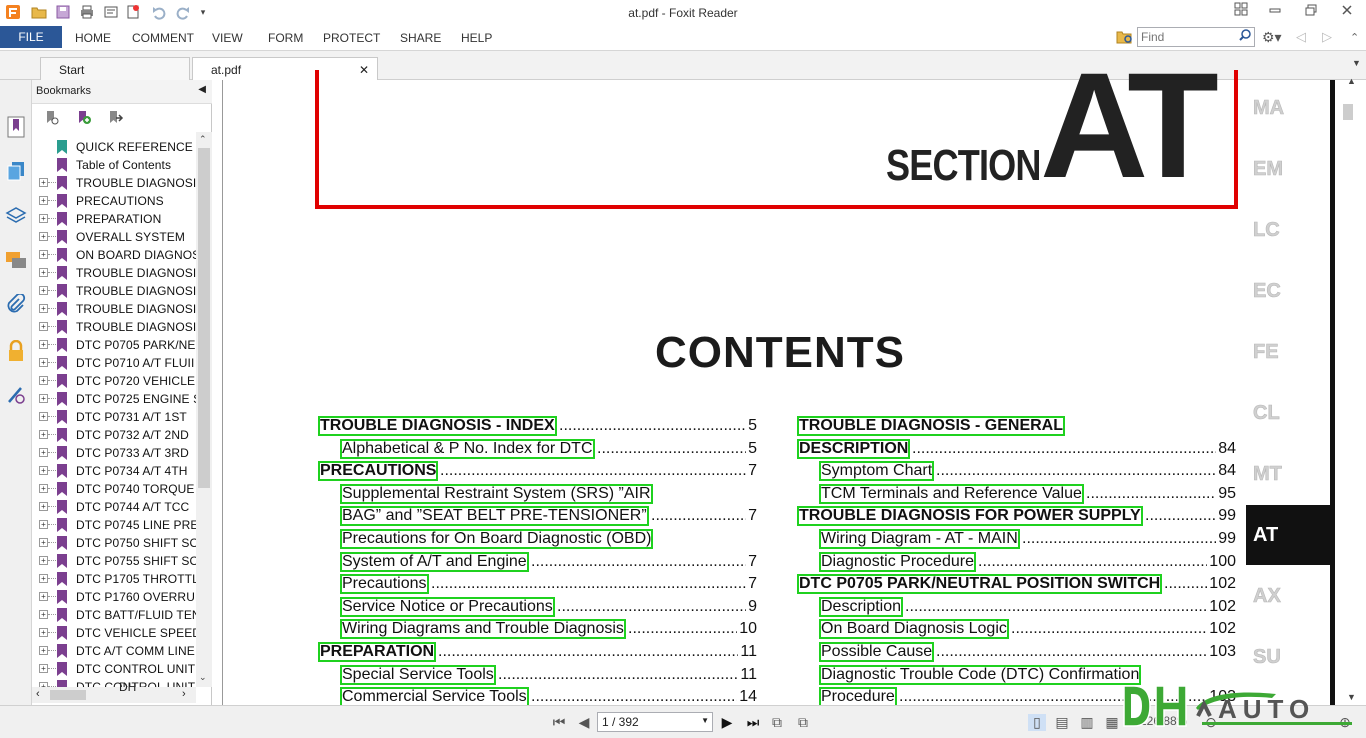 The image size is (1366, 738). I want to click on scroll-thumb, so click(204, 318).